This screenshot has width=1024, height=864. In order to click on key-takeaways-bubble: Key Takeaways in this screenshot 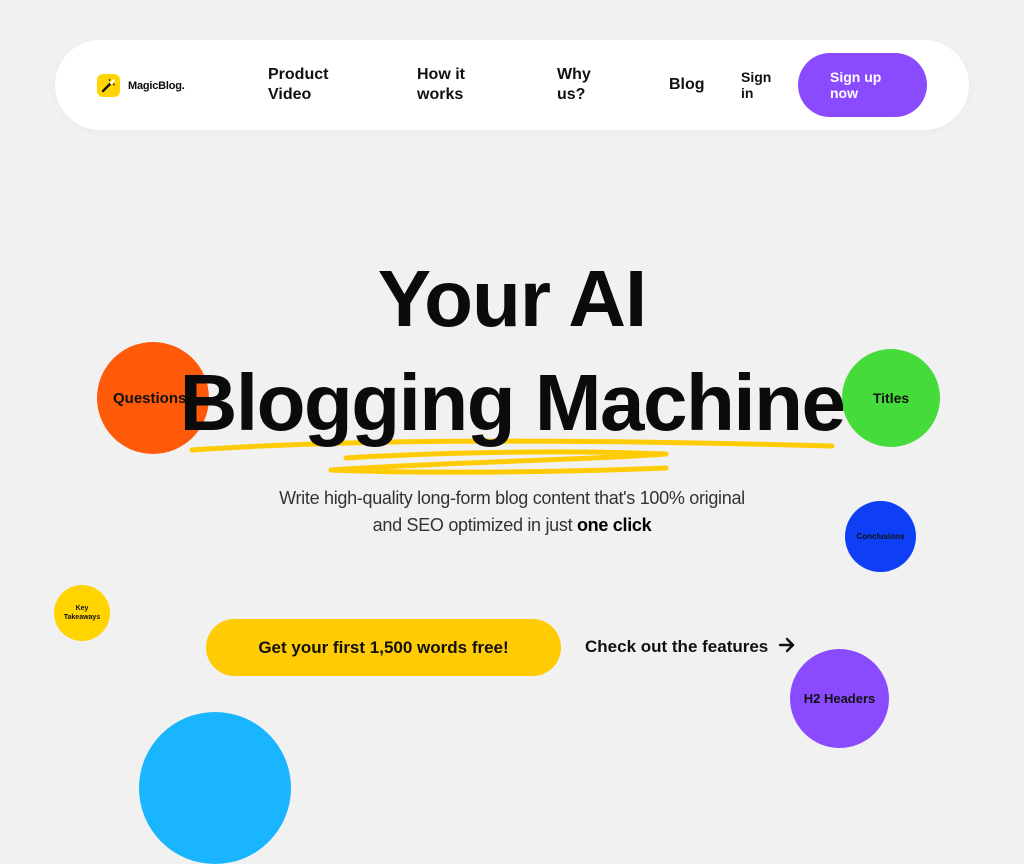, I will do `click(82, 613)`.